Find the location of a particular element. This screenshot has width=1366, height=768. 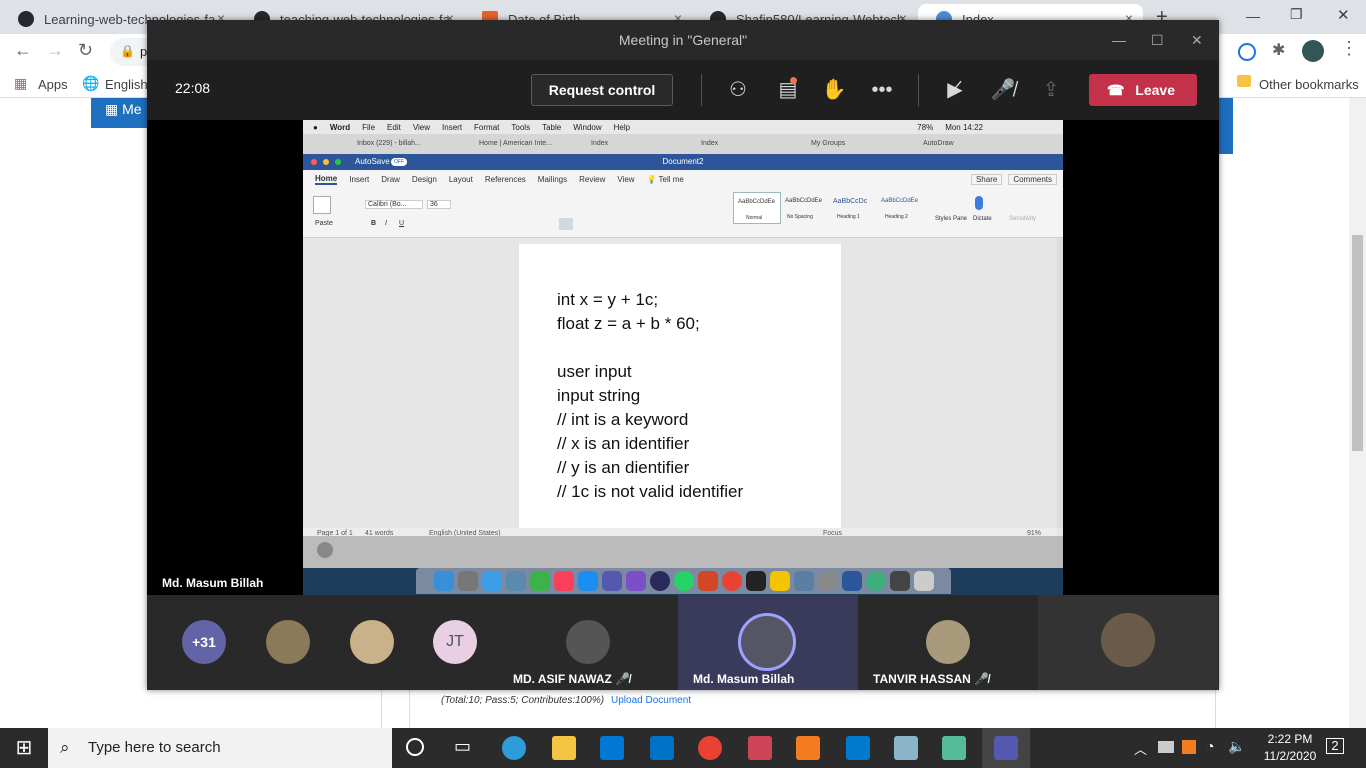

scrollbar-thumb is located at coordinates (1357, 343).